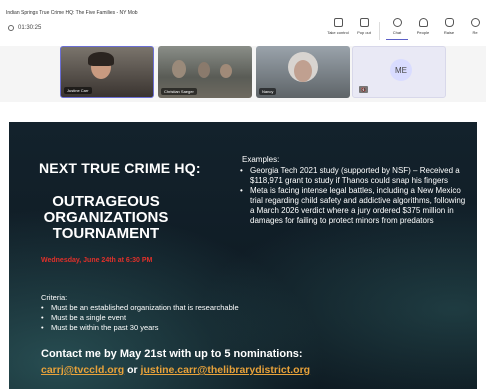 The height and width of the screenshot is (389, 486). Describe the element at coordinates (338, 32) in the screenshot. I see `take-control-label: Take control` at that location.